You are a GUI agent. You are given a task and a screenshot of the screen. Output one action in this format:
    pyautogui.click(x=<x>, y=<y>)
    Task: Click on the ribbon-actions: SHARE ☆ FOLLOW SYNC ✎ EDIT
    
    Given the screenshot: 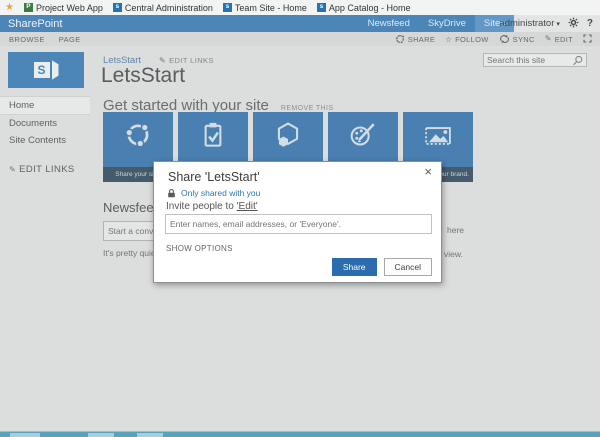 What is the action you would take?
    pyautogui.click(x=497, y=39)
    